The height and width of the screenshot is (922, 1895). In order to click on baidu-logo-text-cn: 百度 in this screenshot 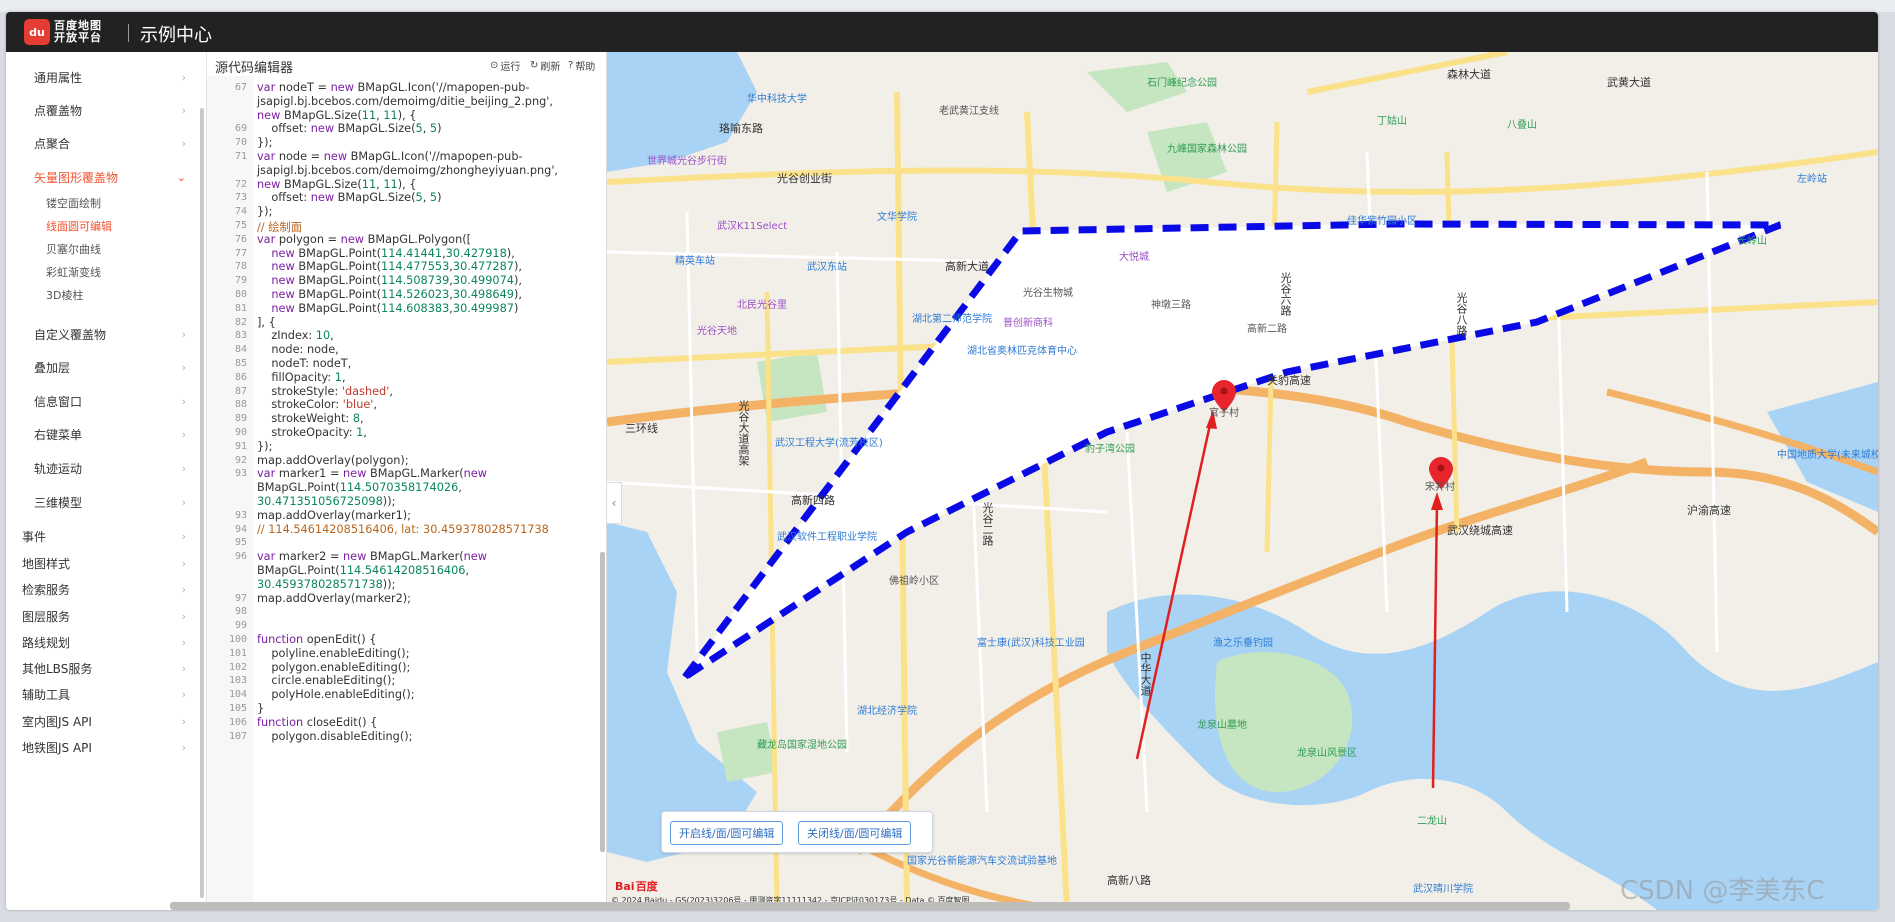, I will do `click(646, 886)`.